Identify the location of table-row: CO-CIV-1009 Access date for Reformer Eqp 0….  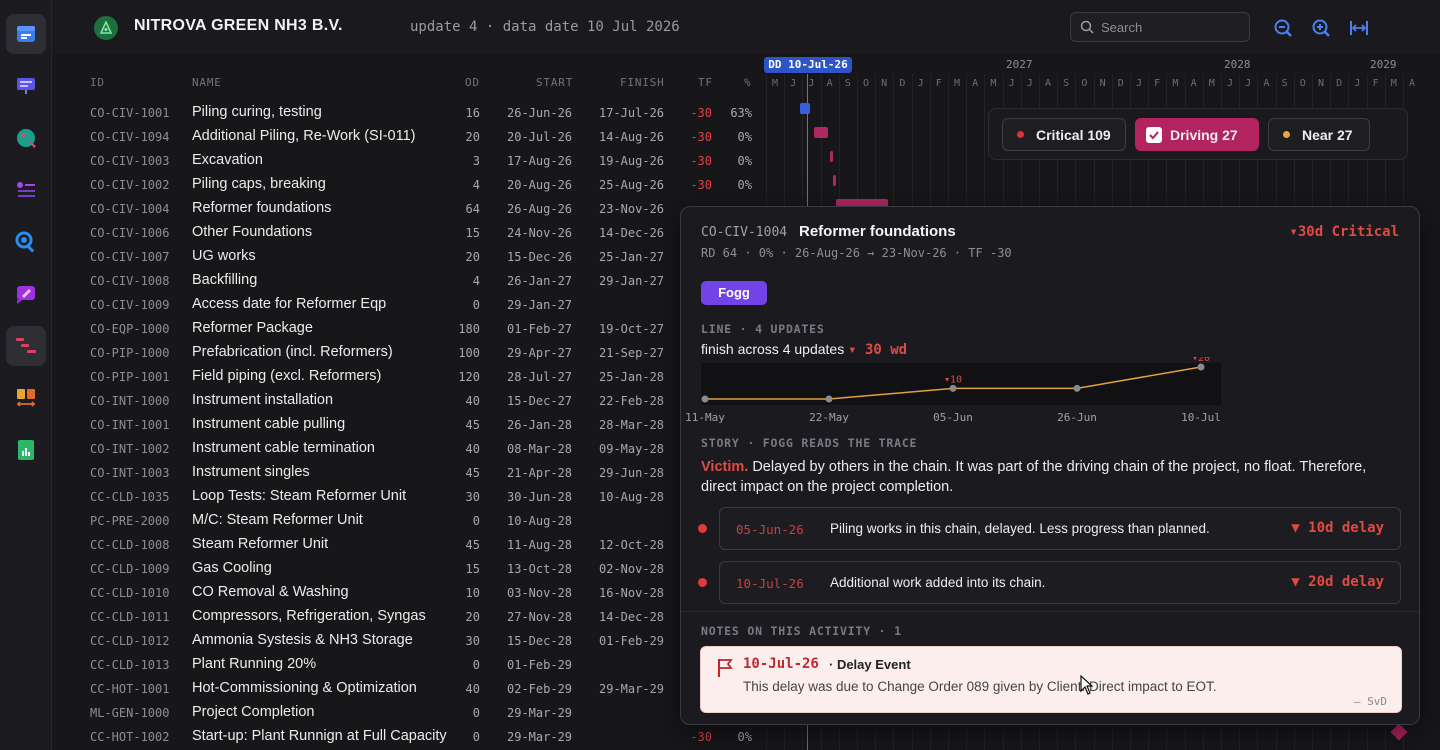
(414, 305).